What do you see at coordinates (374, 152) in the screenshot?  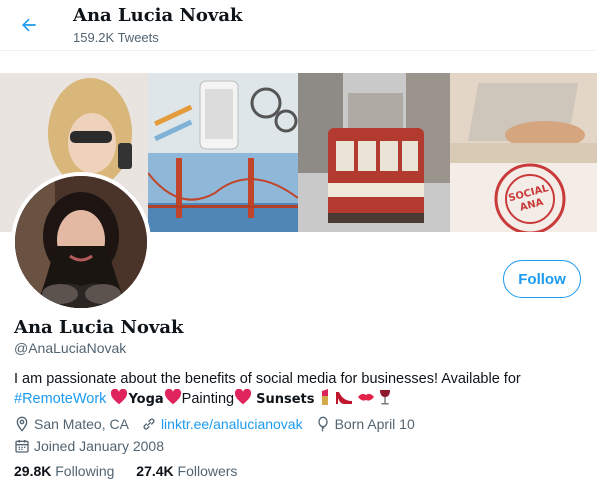 I see `banner-photo-cable-car` at bounding box center [374, 152].